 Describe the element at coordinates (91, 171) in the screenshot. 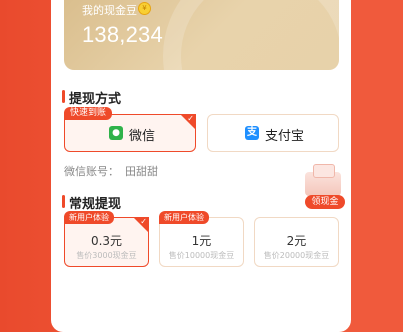

I see `account-label: 微信账号：` at that location.